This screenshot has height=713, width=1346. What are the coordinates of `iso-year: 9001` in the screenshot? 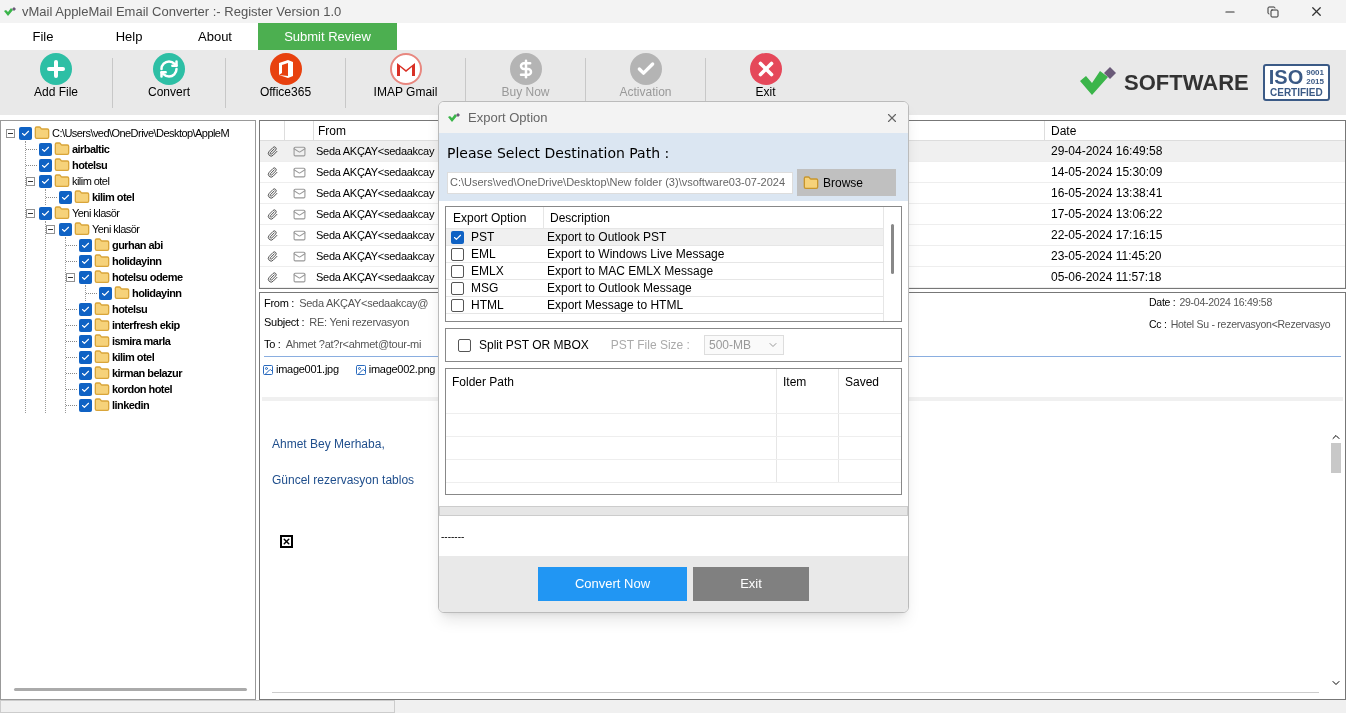 It's located at (1315, 72).